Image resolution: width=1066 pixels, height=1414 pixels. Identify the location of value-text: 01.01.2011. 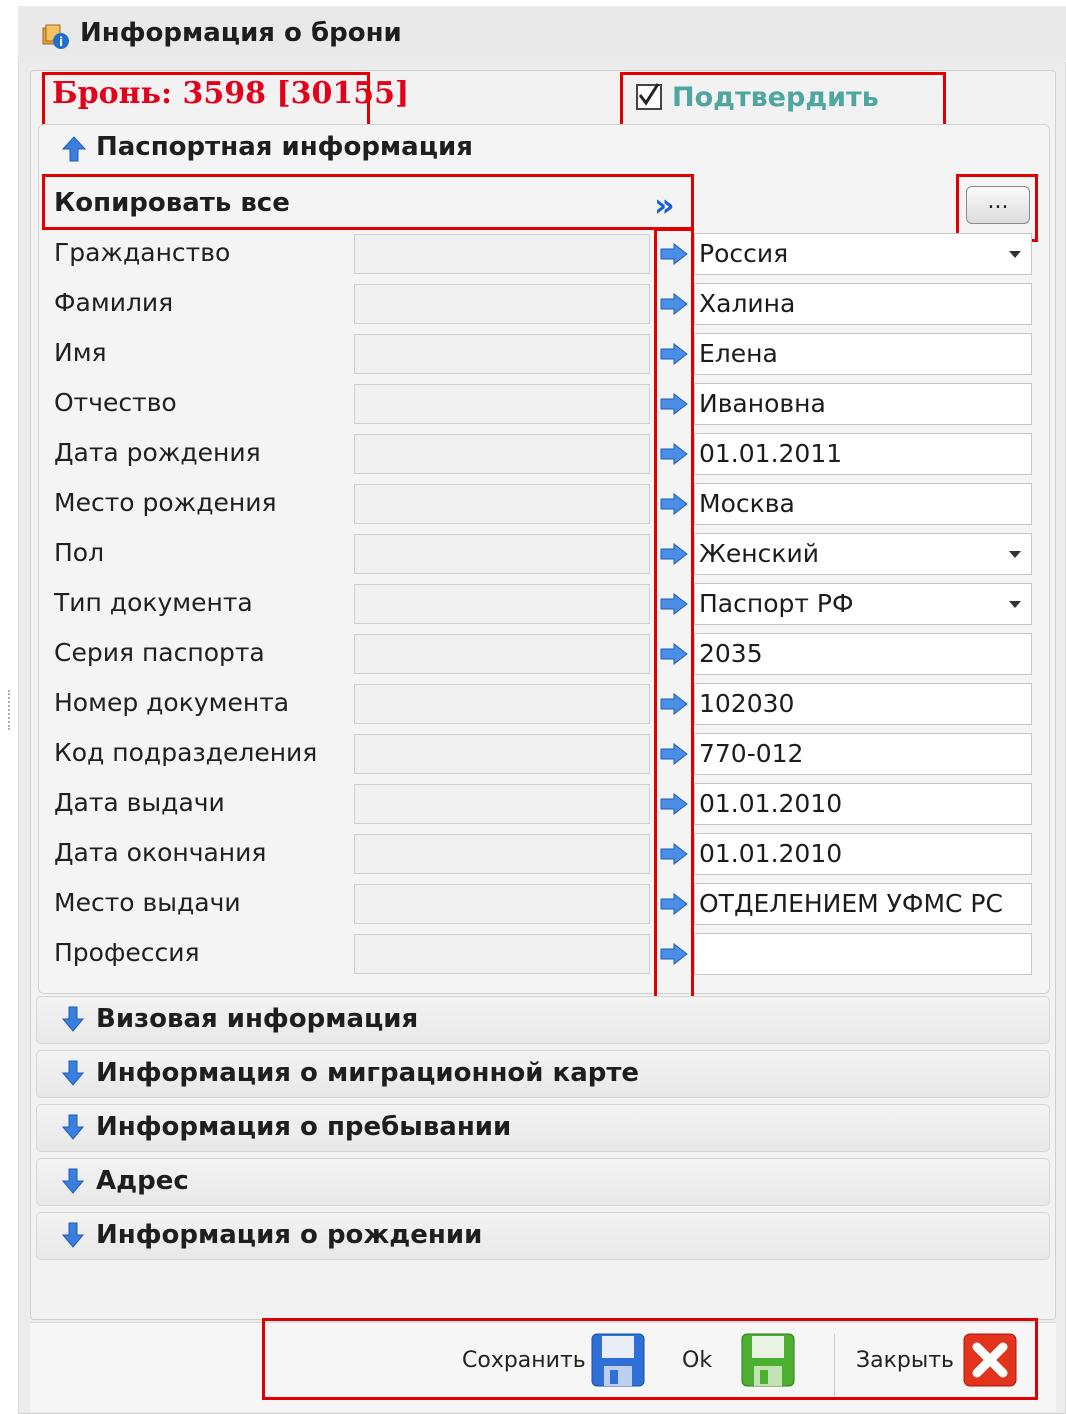
(771, 453).